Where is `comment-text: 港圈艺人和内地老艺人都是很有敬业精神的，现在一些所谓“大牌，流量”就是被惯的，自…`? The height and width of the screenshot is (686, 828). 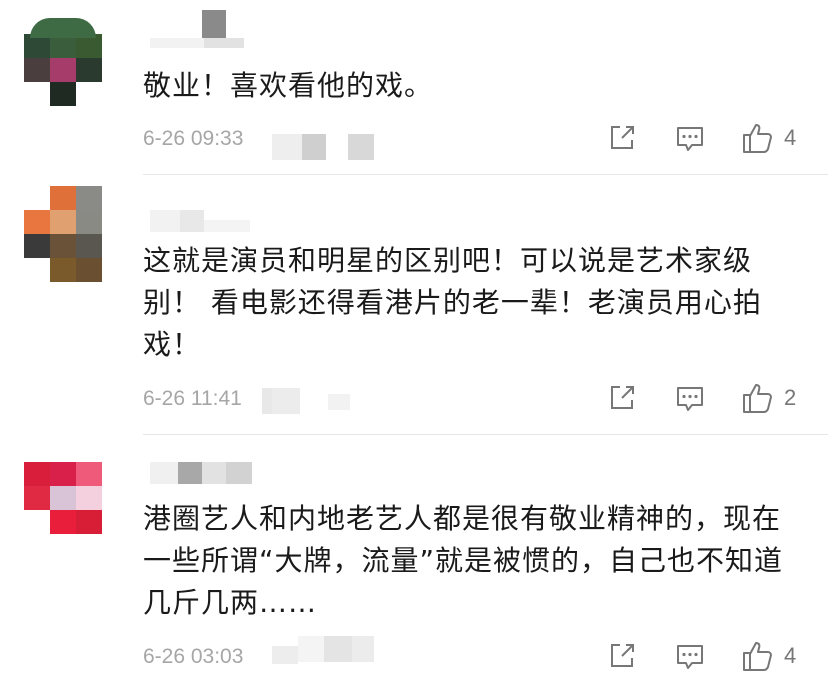
comment-text: 港圈艺人和内地老艺人都是很有敬业精神的，现在一些所谓“大牌，流量”就是被惯的，自… is located at coordinates (463, 560).